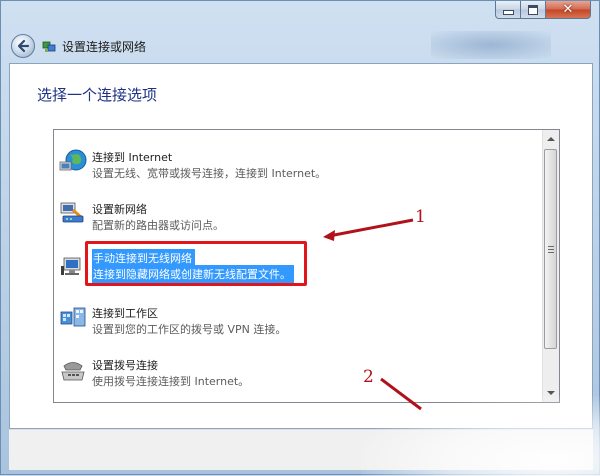 The image size is (600, 476). I want to click on scroll-up-arrow-icon, so click(551, 139).